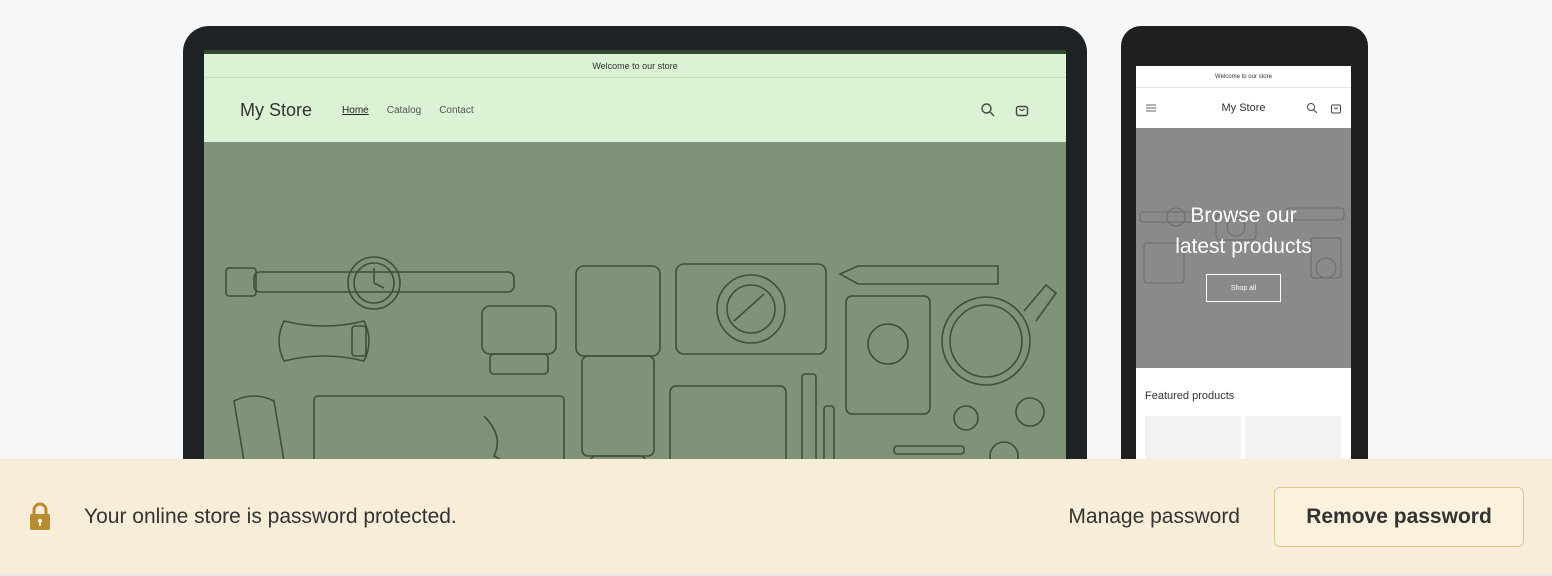  Describe the element at coordinates (1243, 215) in the screenshot. I see `hero-title-line-1: Browse our` at that location.